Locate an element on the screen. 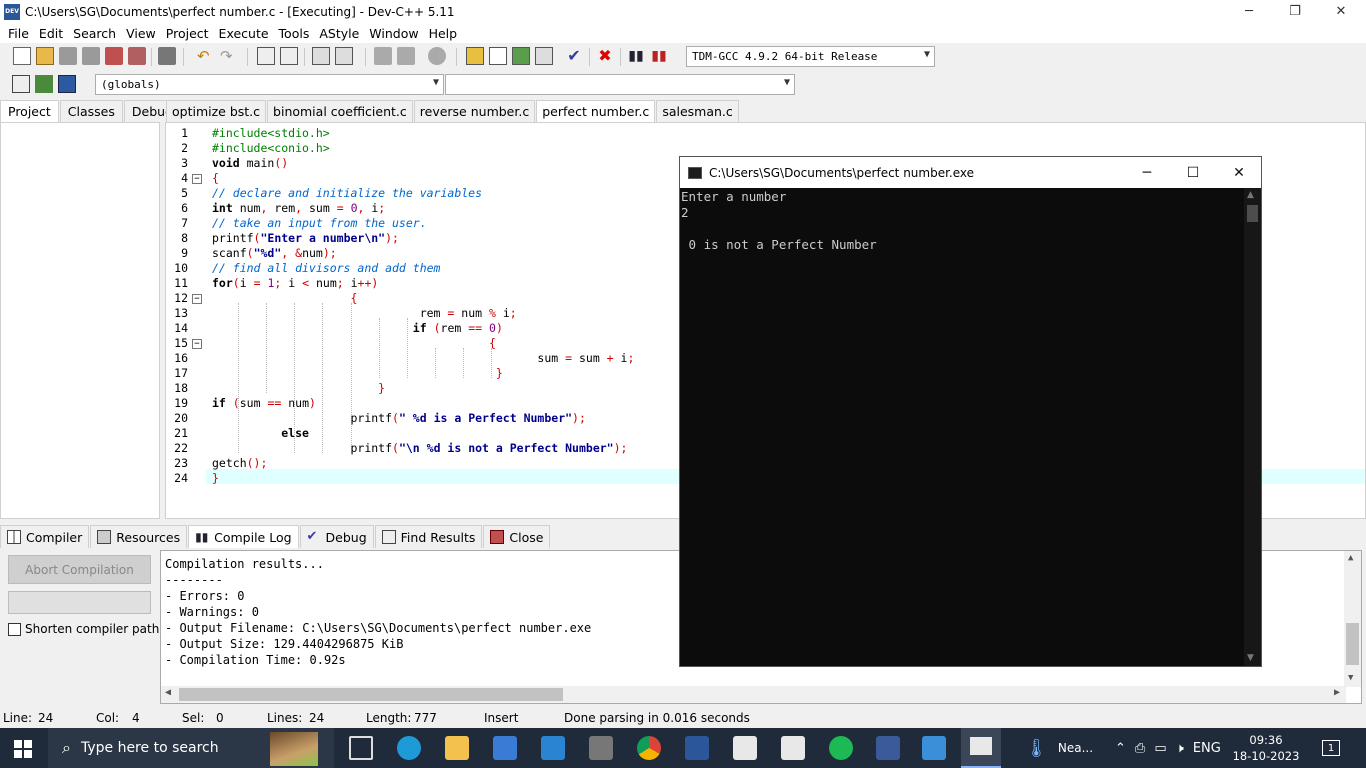  console-close-button: ✕ is located at coordinates (1239, 172).